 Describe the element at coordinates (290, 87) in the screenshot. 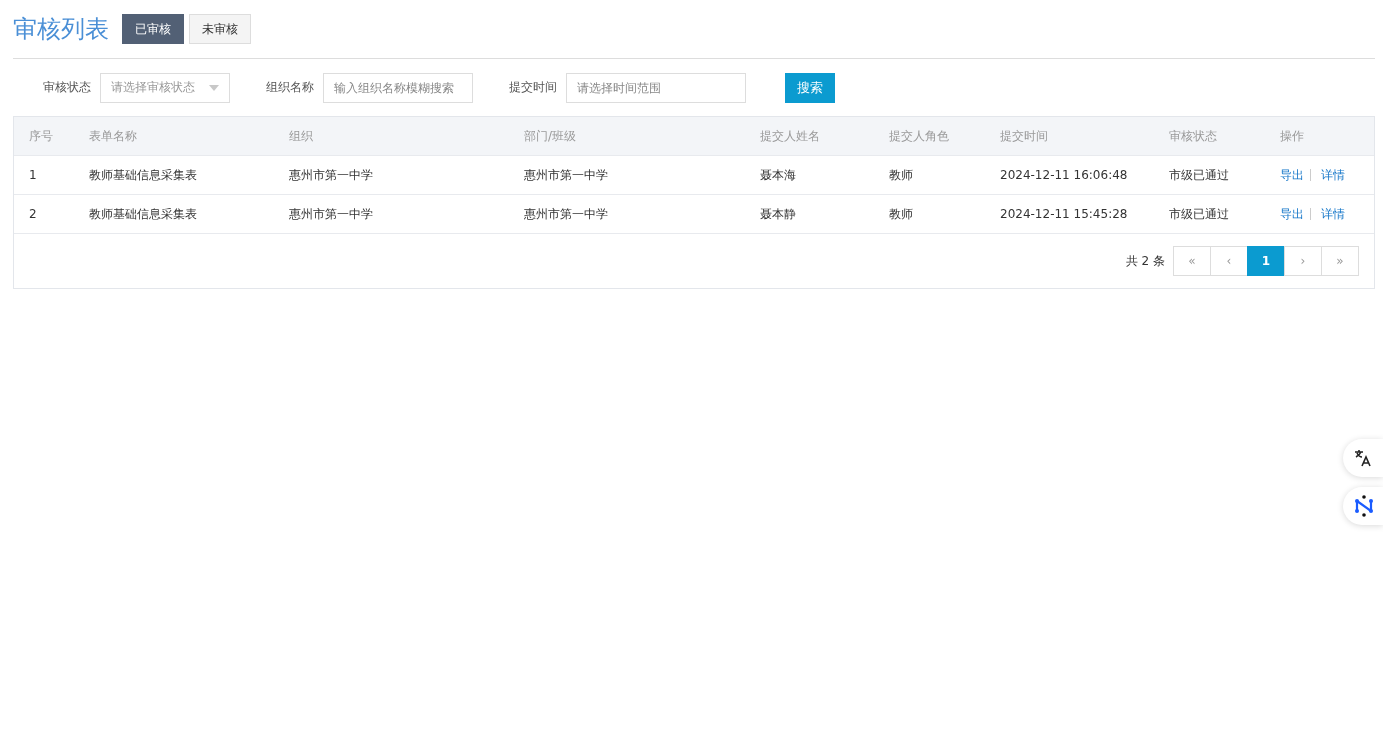

I see `filter-label: 组织名称` at that location.